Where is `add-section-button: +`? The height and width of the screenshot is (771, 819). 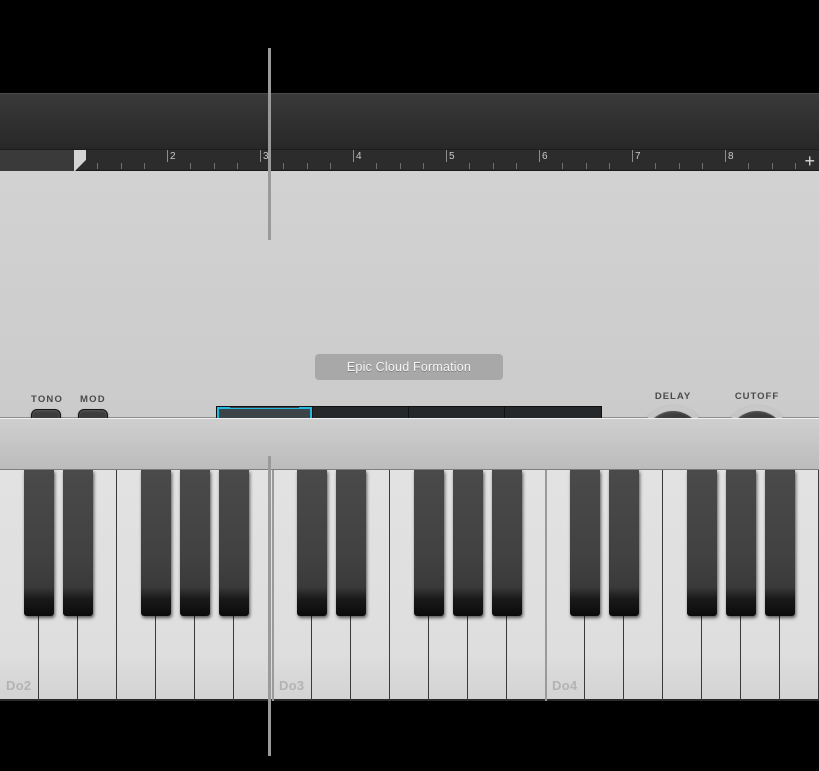 add-section-button: + is located at coordinates (809, 161).